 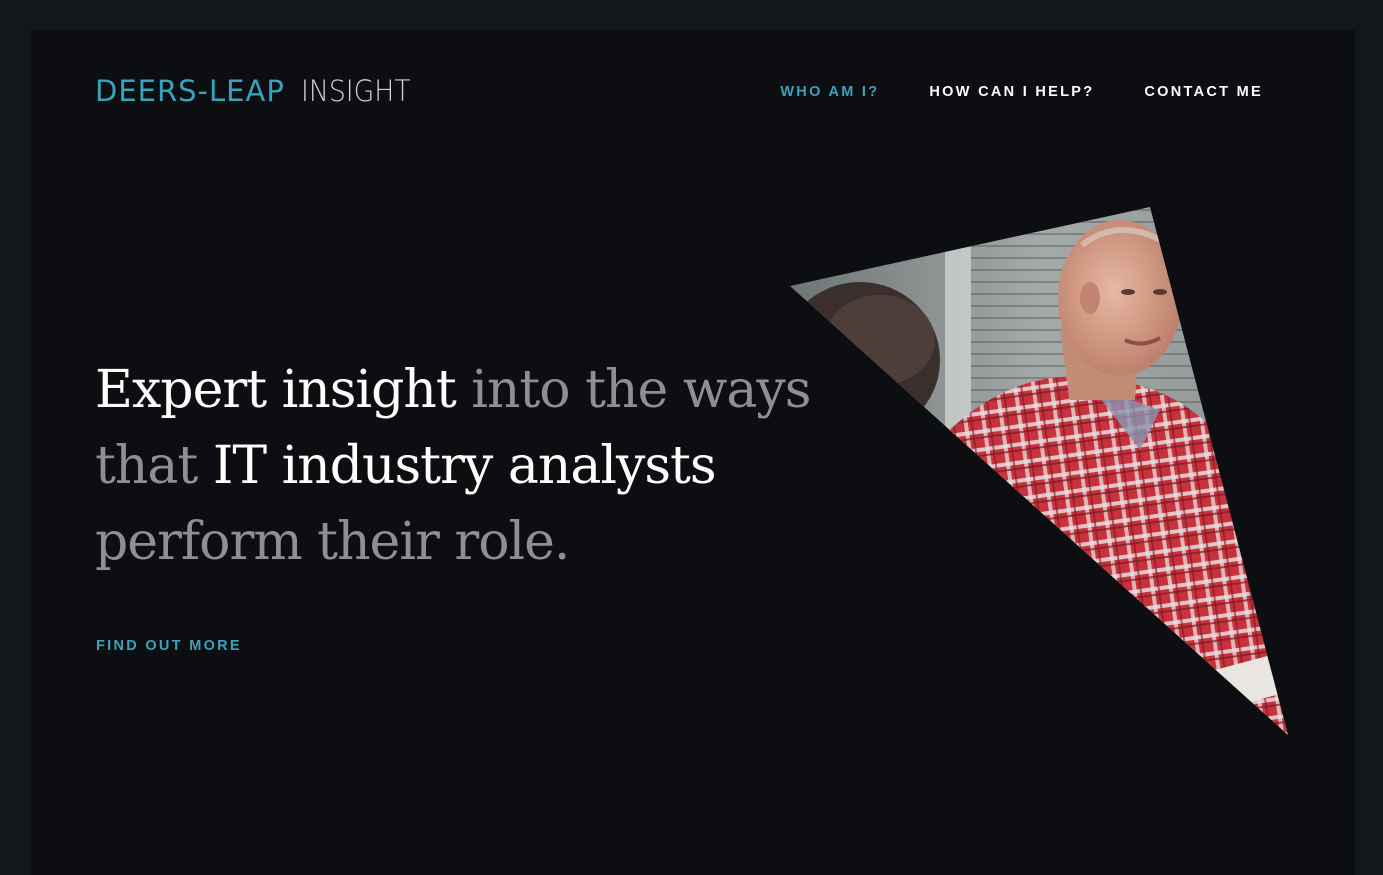 I want to click on headline-part-1: Expert insight, so click(x=276, y=390).